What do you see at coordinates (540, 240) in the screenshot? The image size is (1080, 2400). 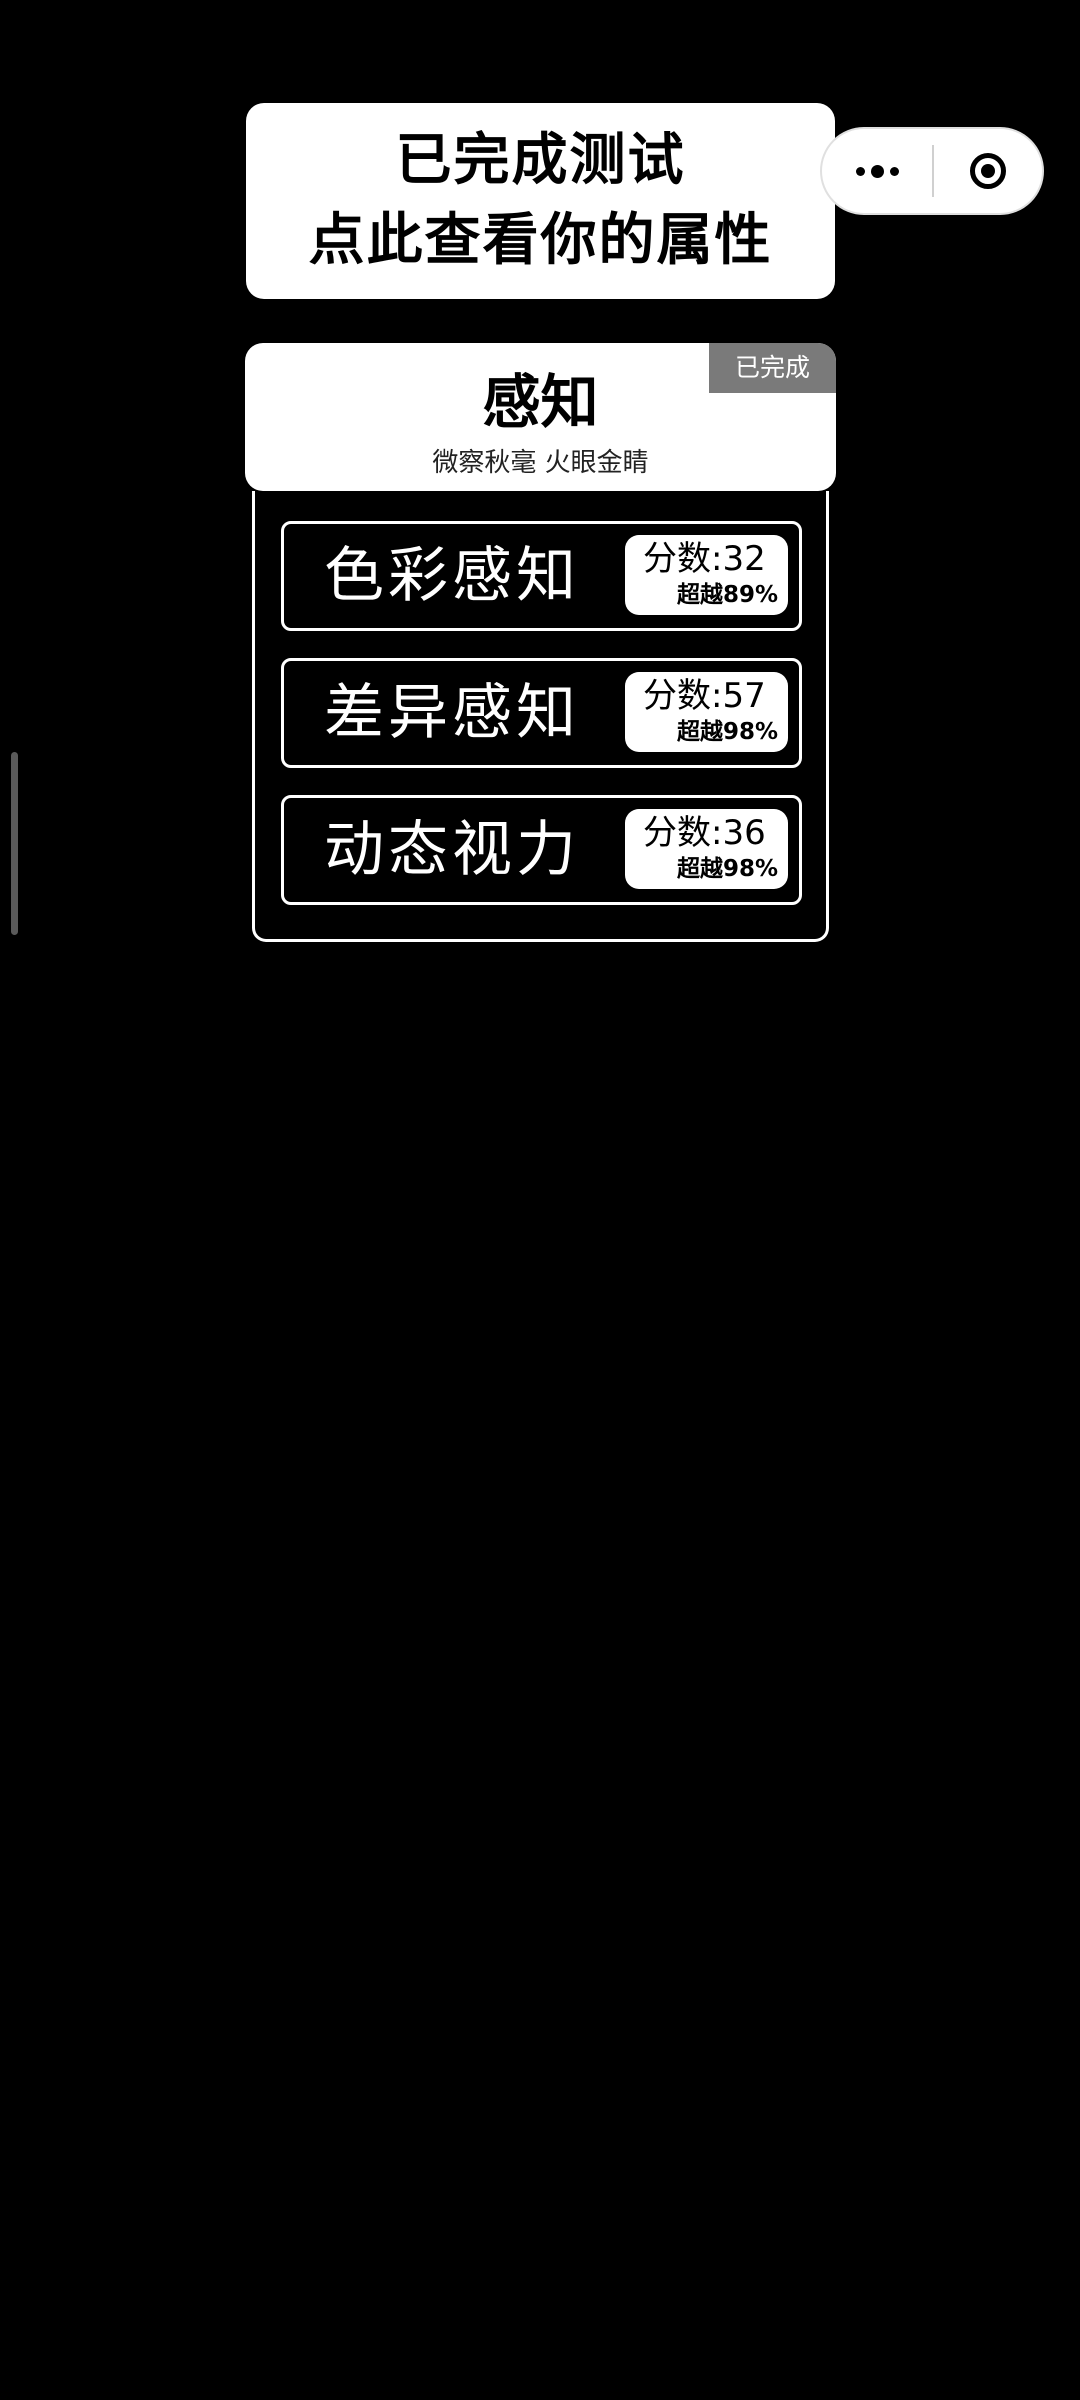 I see `banner-line-2: 点此查看你的属性` at bounding box center [540, 240].